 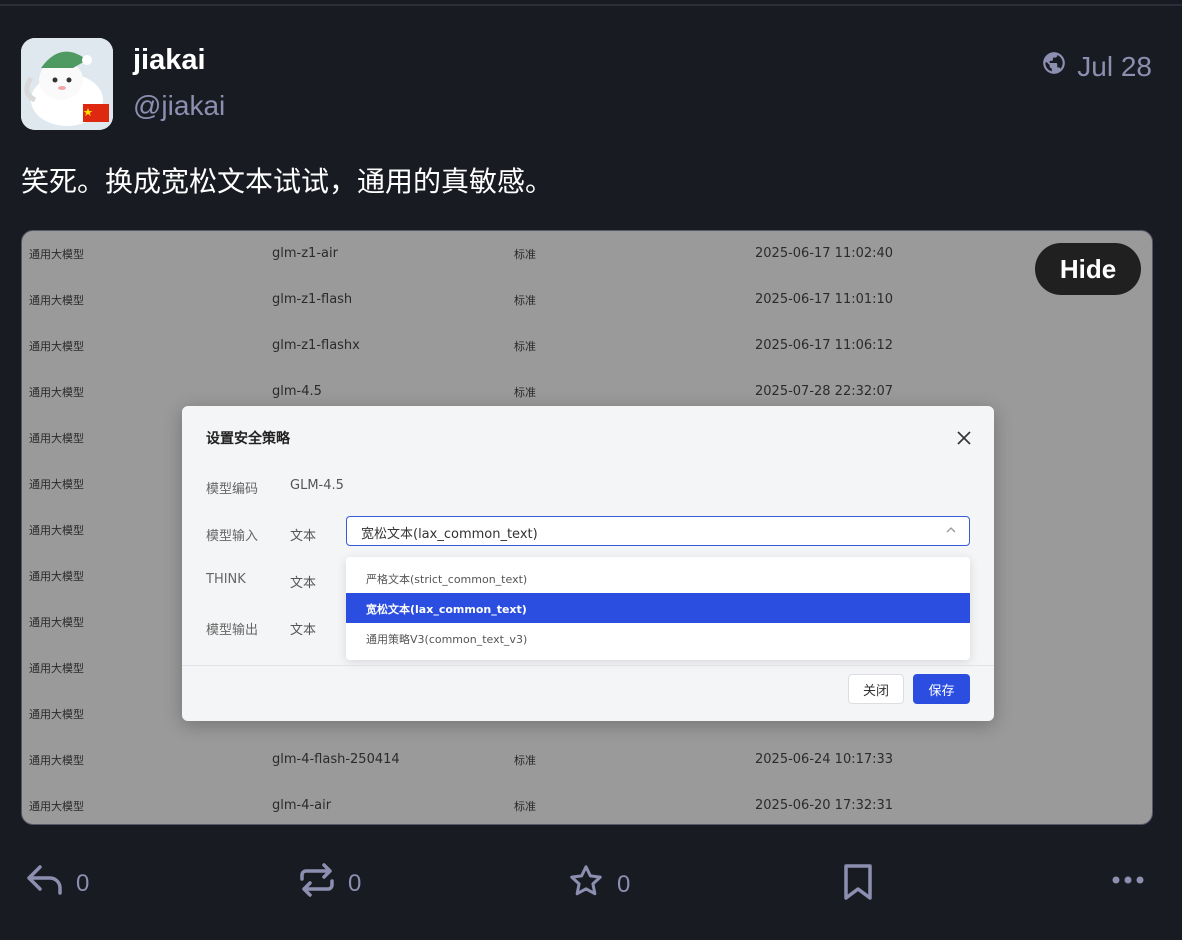 I want to click on dialog-title: 设置安全策略, so click(x=248, y=439).